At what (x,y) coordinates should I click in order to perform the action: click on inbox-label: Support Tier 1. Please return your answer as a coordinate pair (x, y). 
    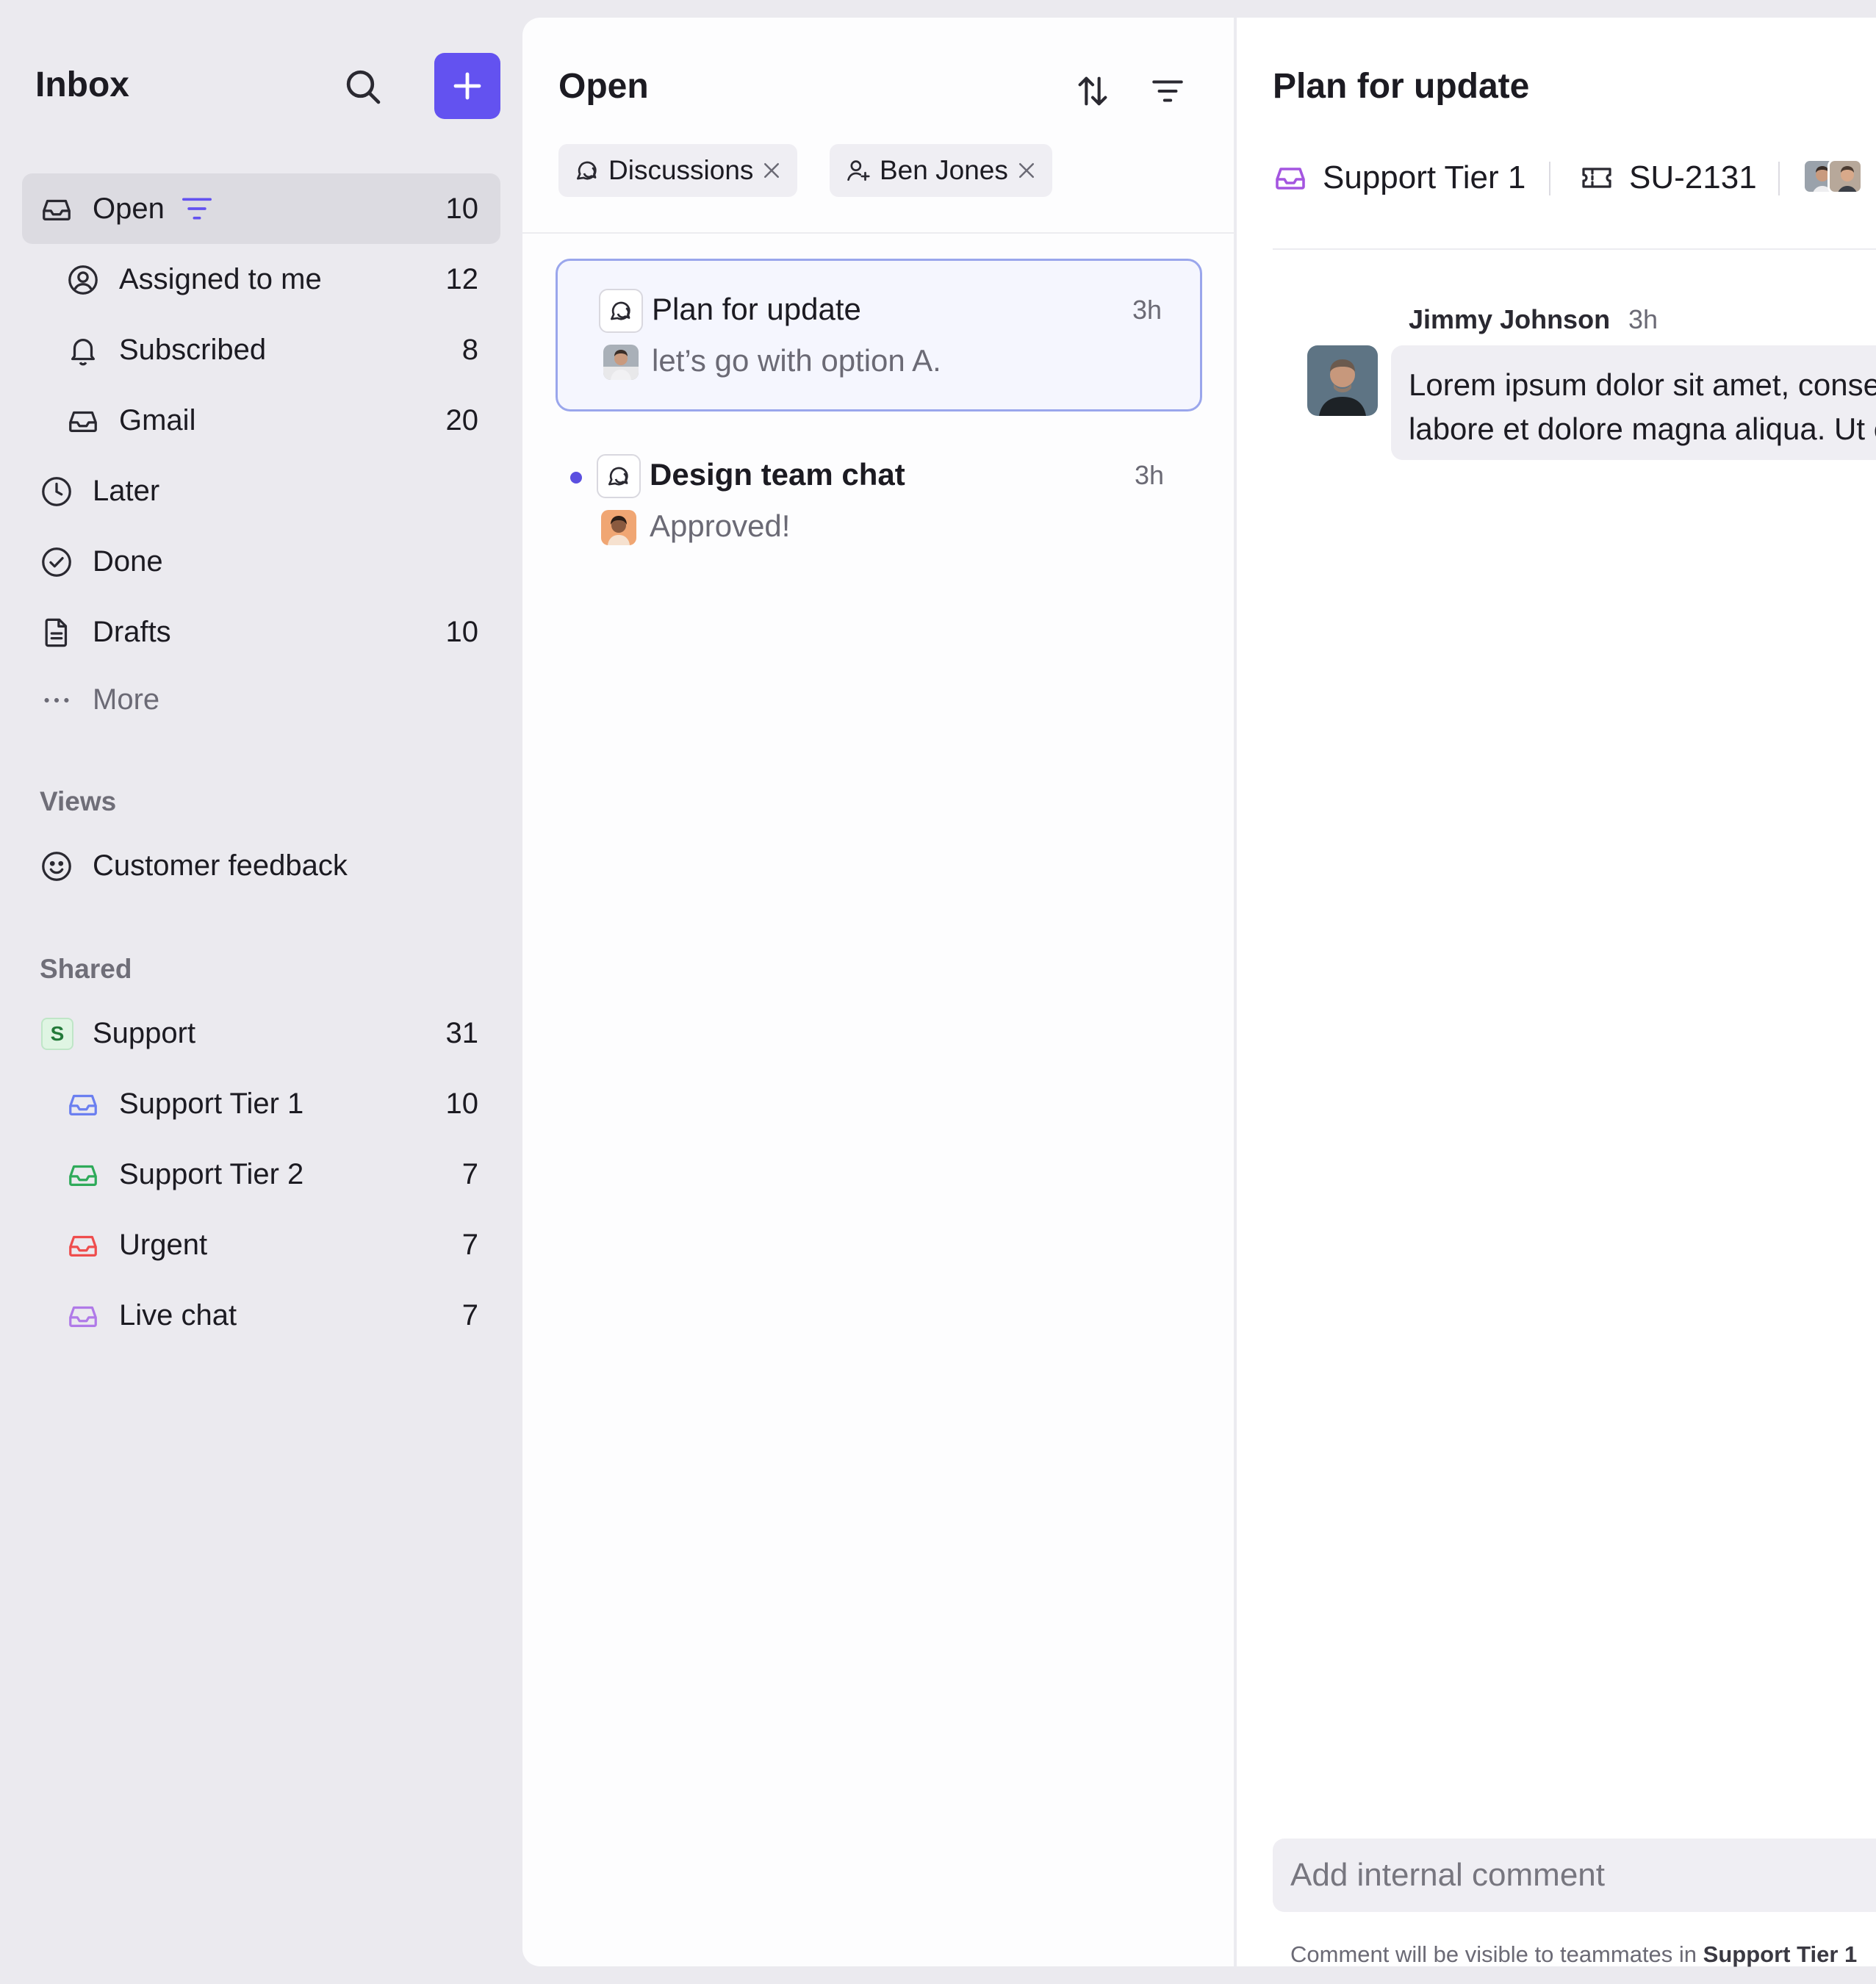
    Looking at the image, I should click on (1424, 177).